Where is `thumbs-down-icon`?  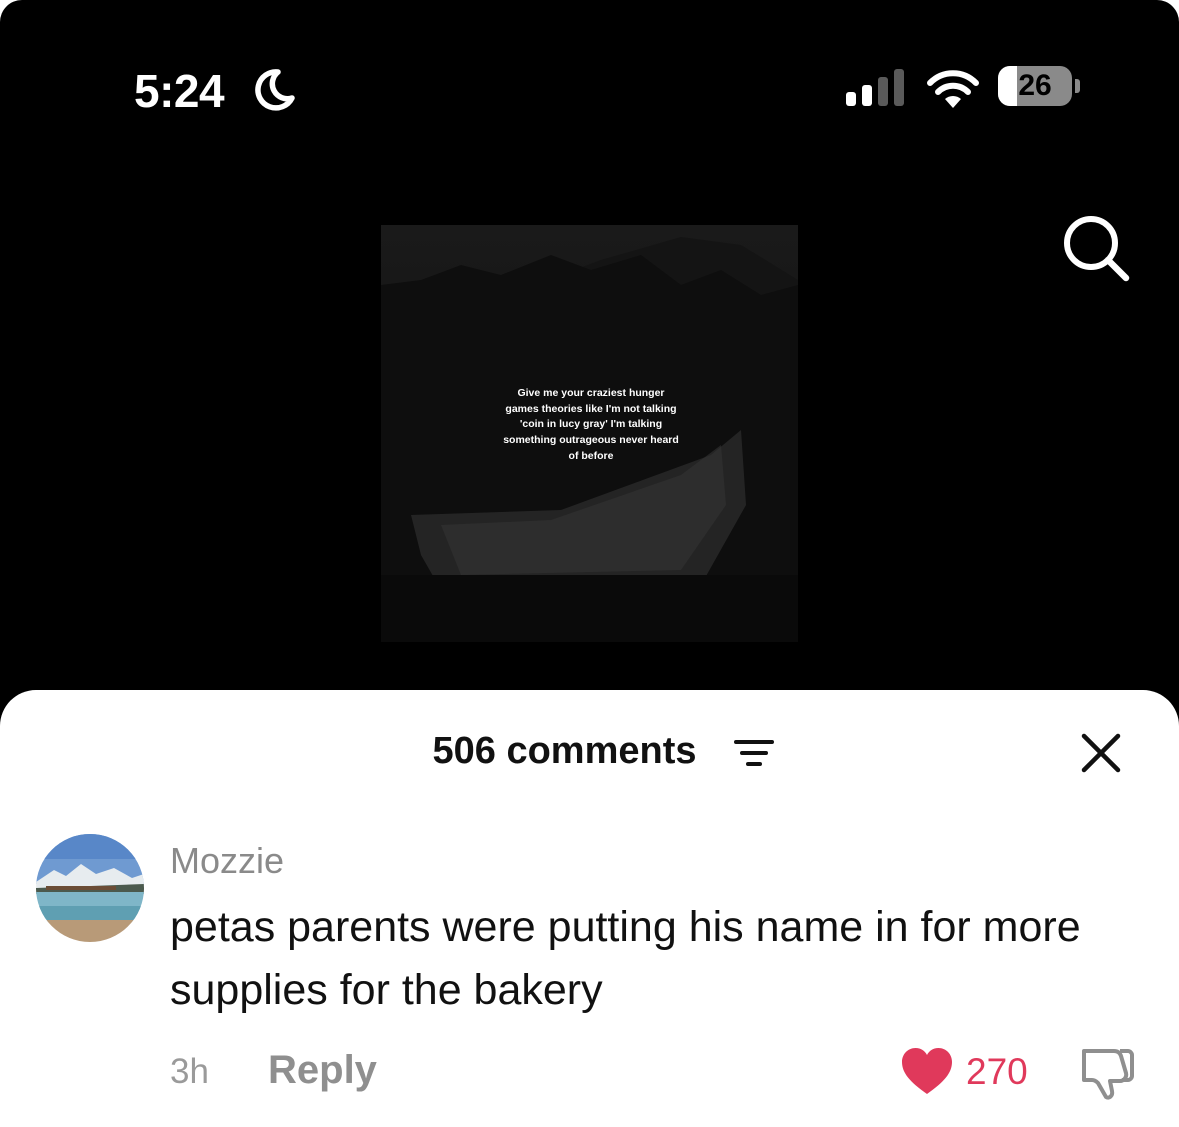 thumbs-down-icon is located at coordinates (1107, 1073).